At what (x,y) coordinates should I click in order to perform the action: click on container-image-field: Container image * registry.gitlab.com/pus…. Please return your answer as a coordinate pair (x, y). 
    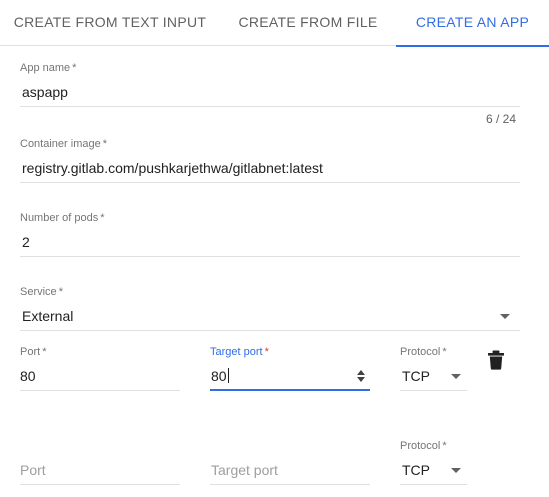
    Looking at the image, I should click on (270, 161).